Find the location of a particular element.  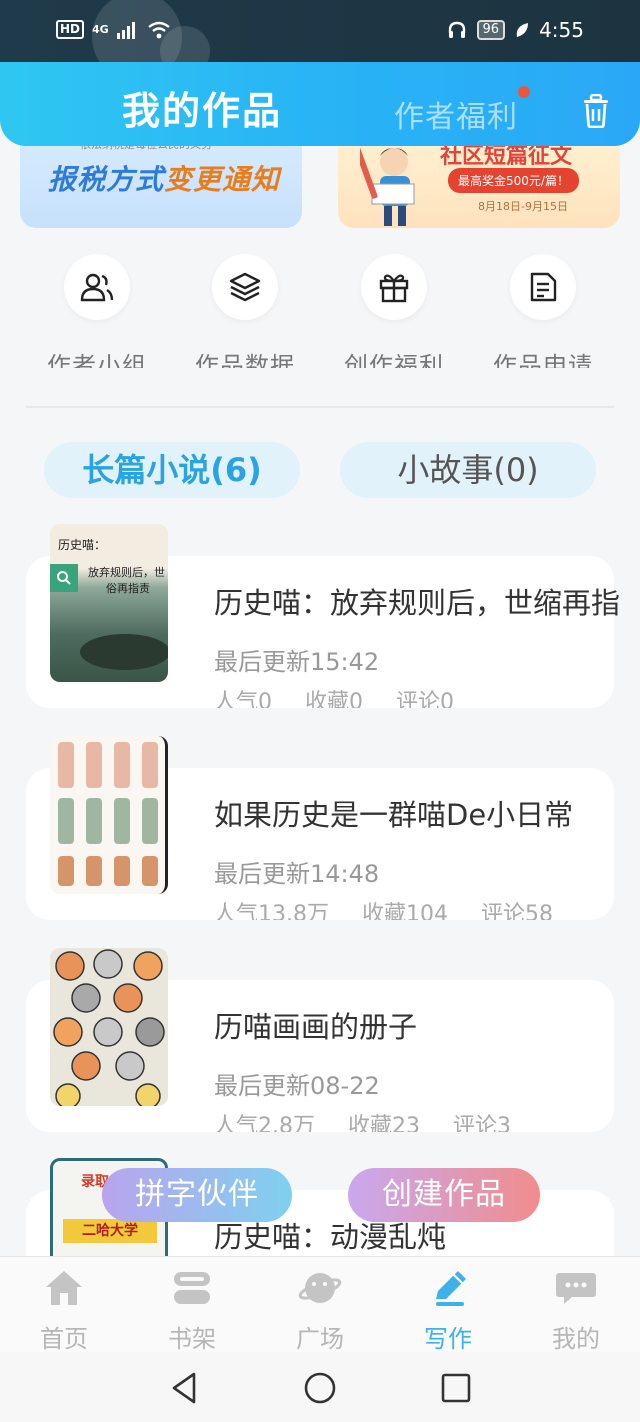

typing-partner-button: 拼字伙伴 is located at coordinates (197, 1195).